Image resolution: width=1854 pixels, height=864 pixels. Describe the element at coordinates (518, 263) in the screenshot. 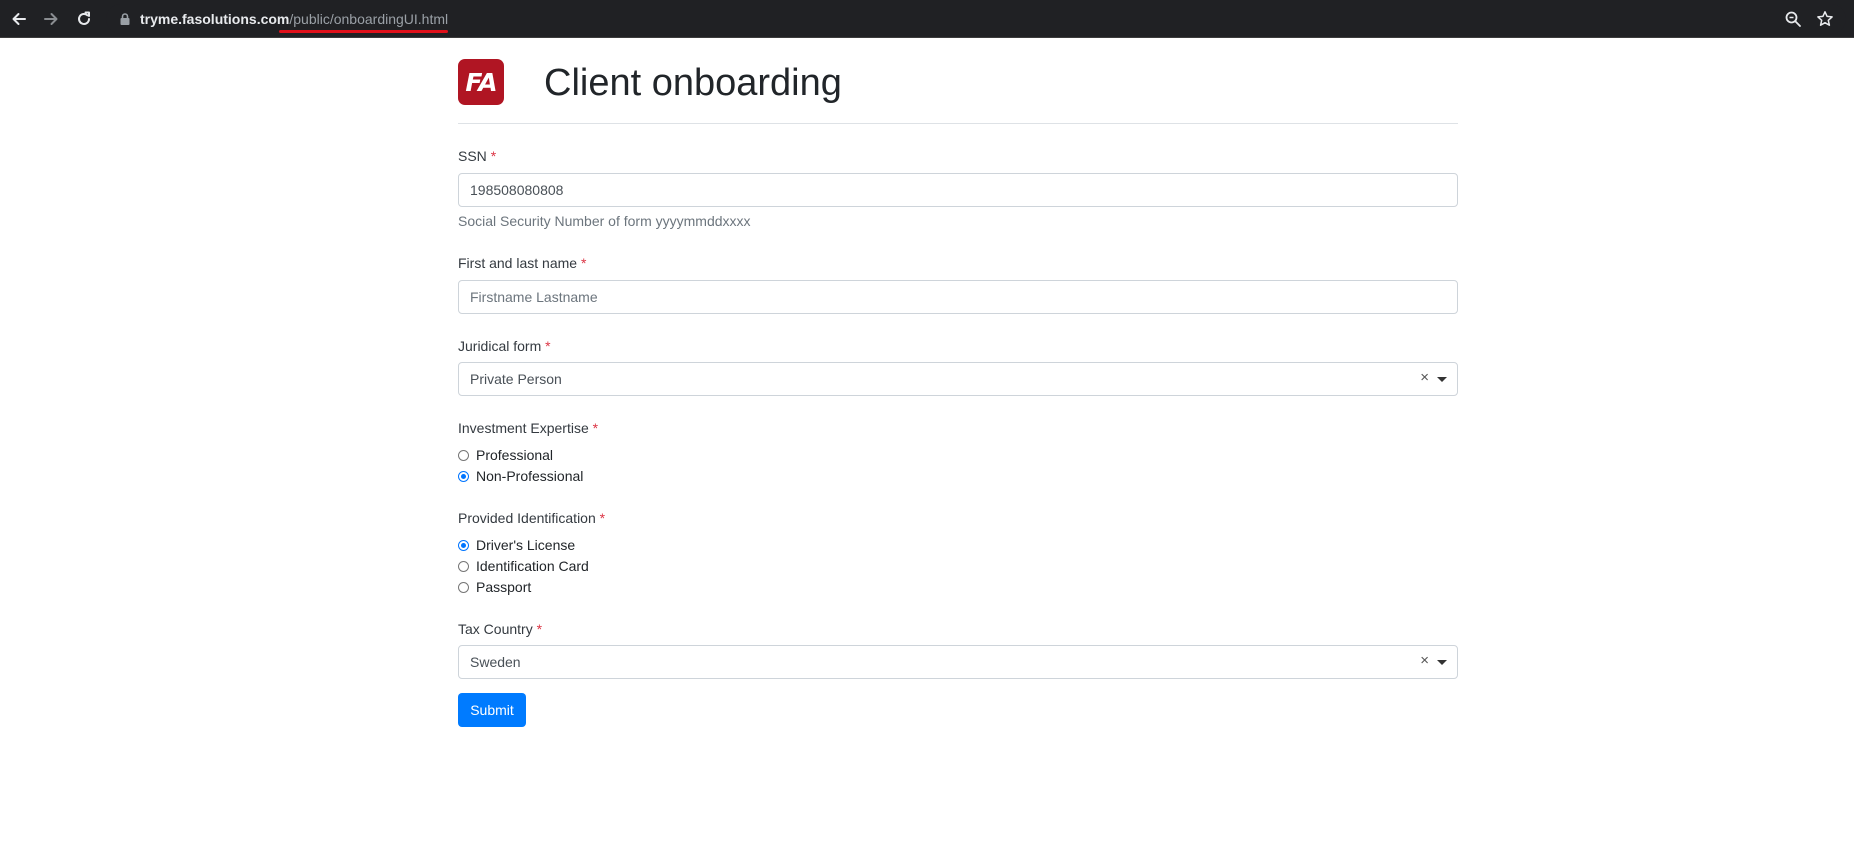

I see `name-label-text: First and last name` at that location.